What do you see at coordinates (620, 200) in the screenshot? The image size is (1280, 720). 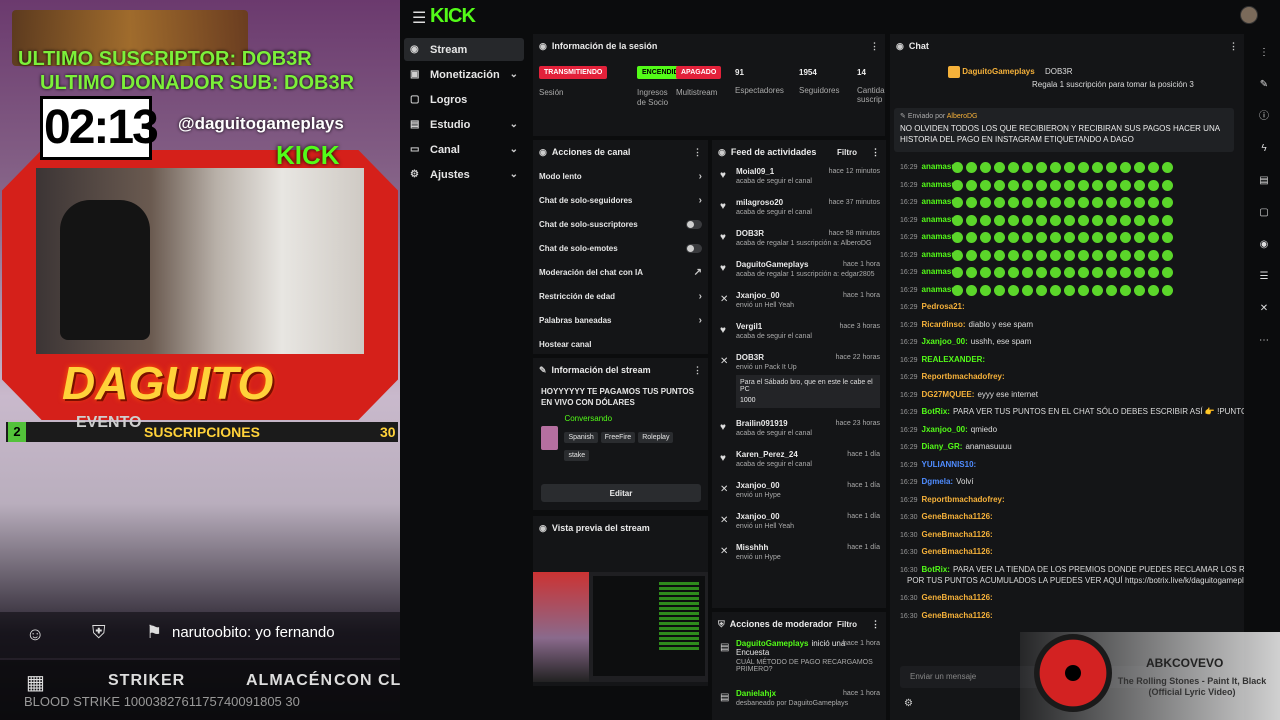 I see `channel-action-1: Chat de solo-seguidores ›` at bounding box center [620, 200].